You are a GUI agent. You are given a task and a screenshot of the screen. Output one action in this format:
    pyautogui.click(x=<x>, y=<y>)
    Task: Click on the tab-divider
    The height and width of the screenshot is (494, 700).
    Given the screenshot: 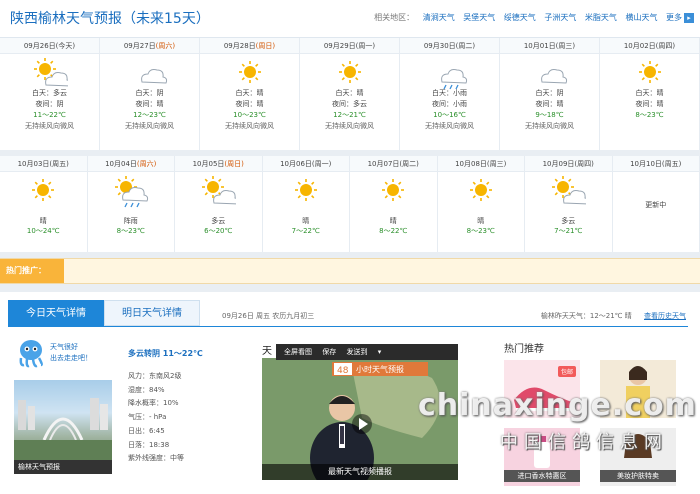 What is the action you would take?
    pyautogui.click(x=348, y=326)
    